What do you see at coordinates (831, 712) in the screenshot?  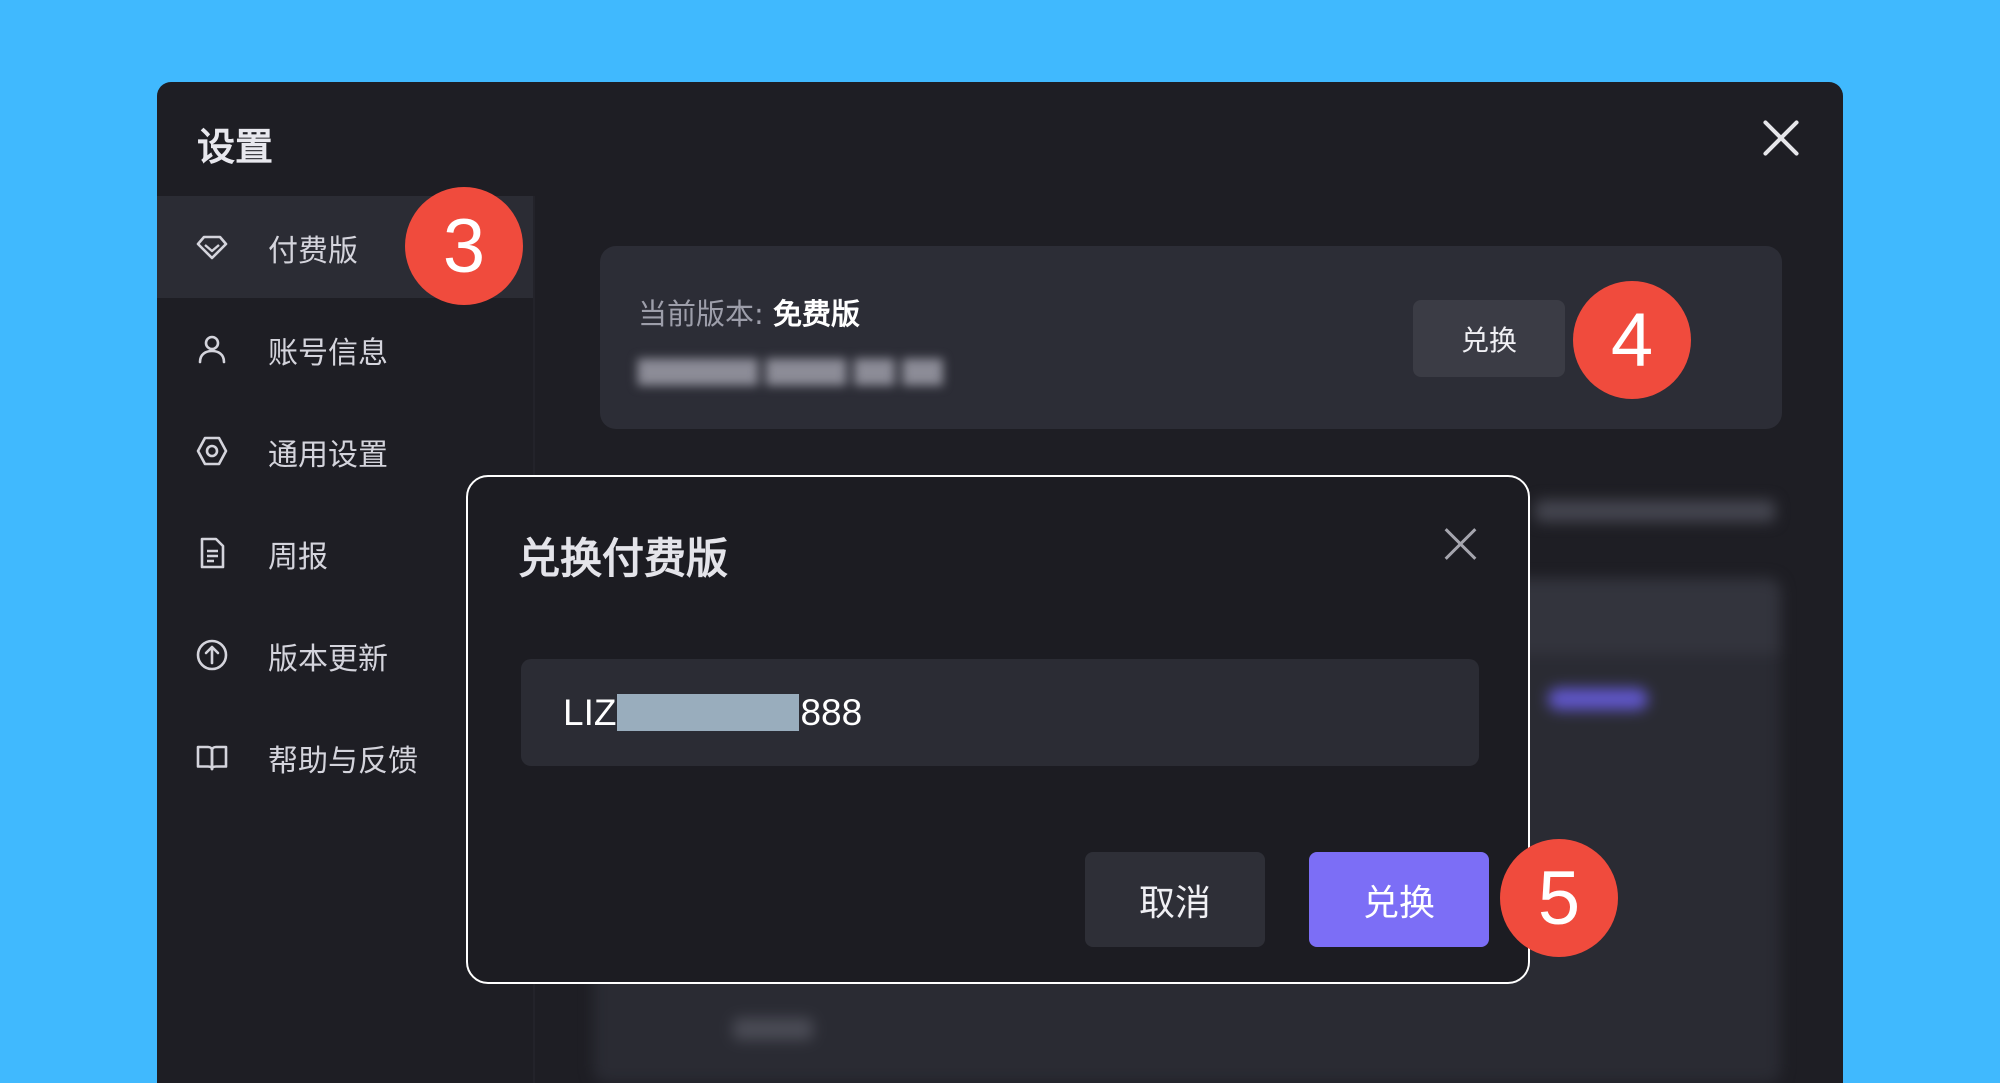 I see `code-suffix: 888` at bounding box center [831, 712].